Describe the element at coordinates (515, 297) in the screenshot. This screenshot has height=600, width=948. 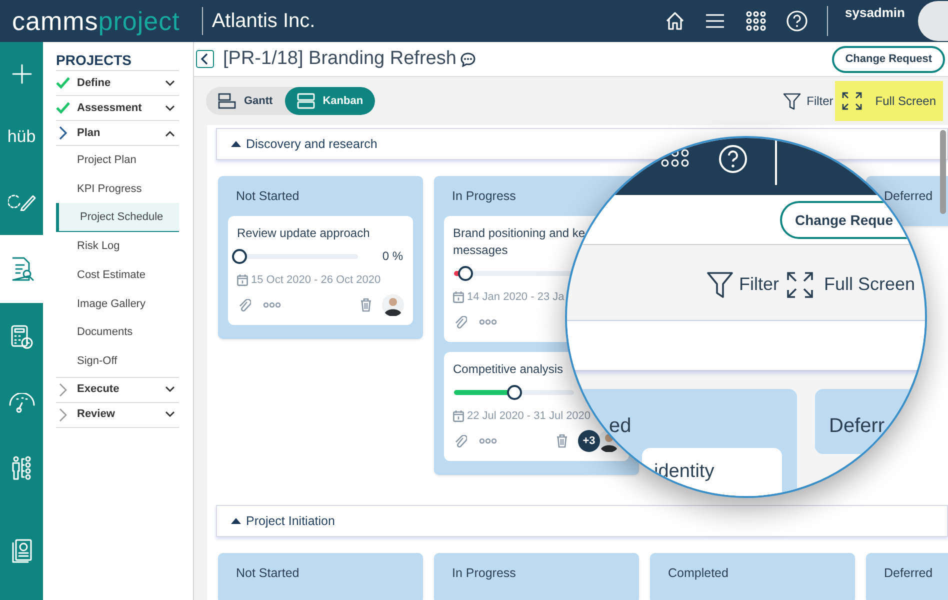
I see `date-range: 14 Jan 2020 - 23 Ja` at that location.